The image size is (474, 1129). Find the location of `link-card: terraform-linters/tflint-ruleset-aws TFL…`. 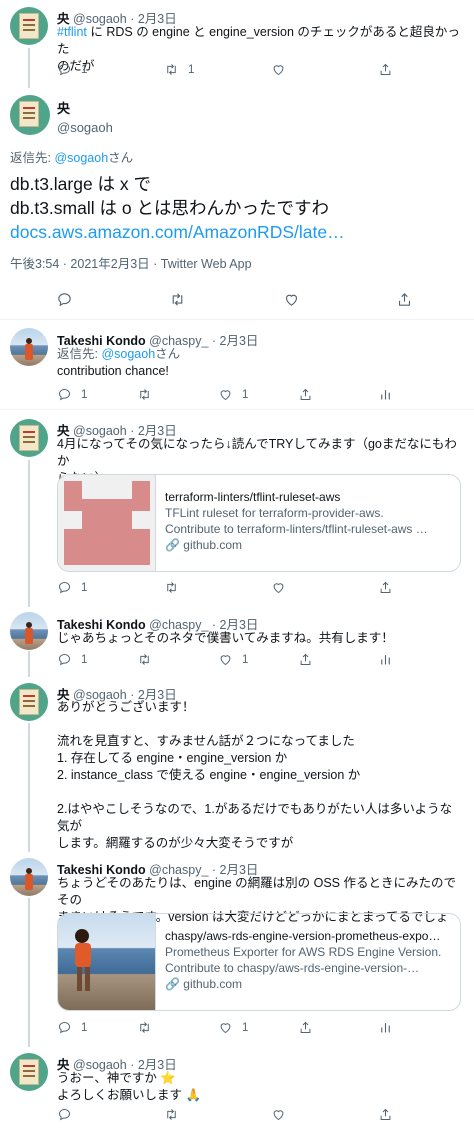

link-card: terraform-linters/tflint-ruleset-aws TFL… is located at coordinates (259, 523).